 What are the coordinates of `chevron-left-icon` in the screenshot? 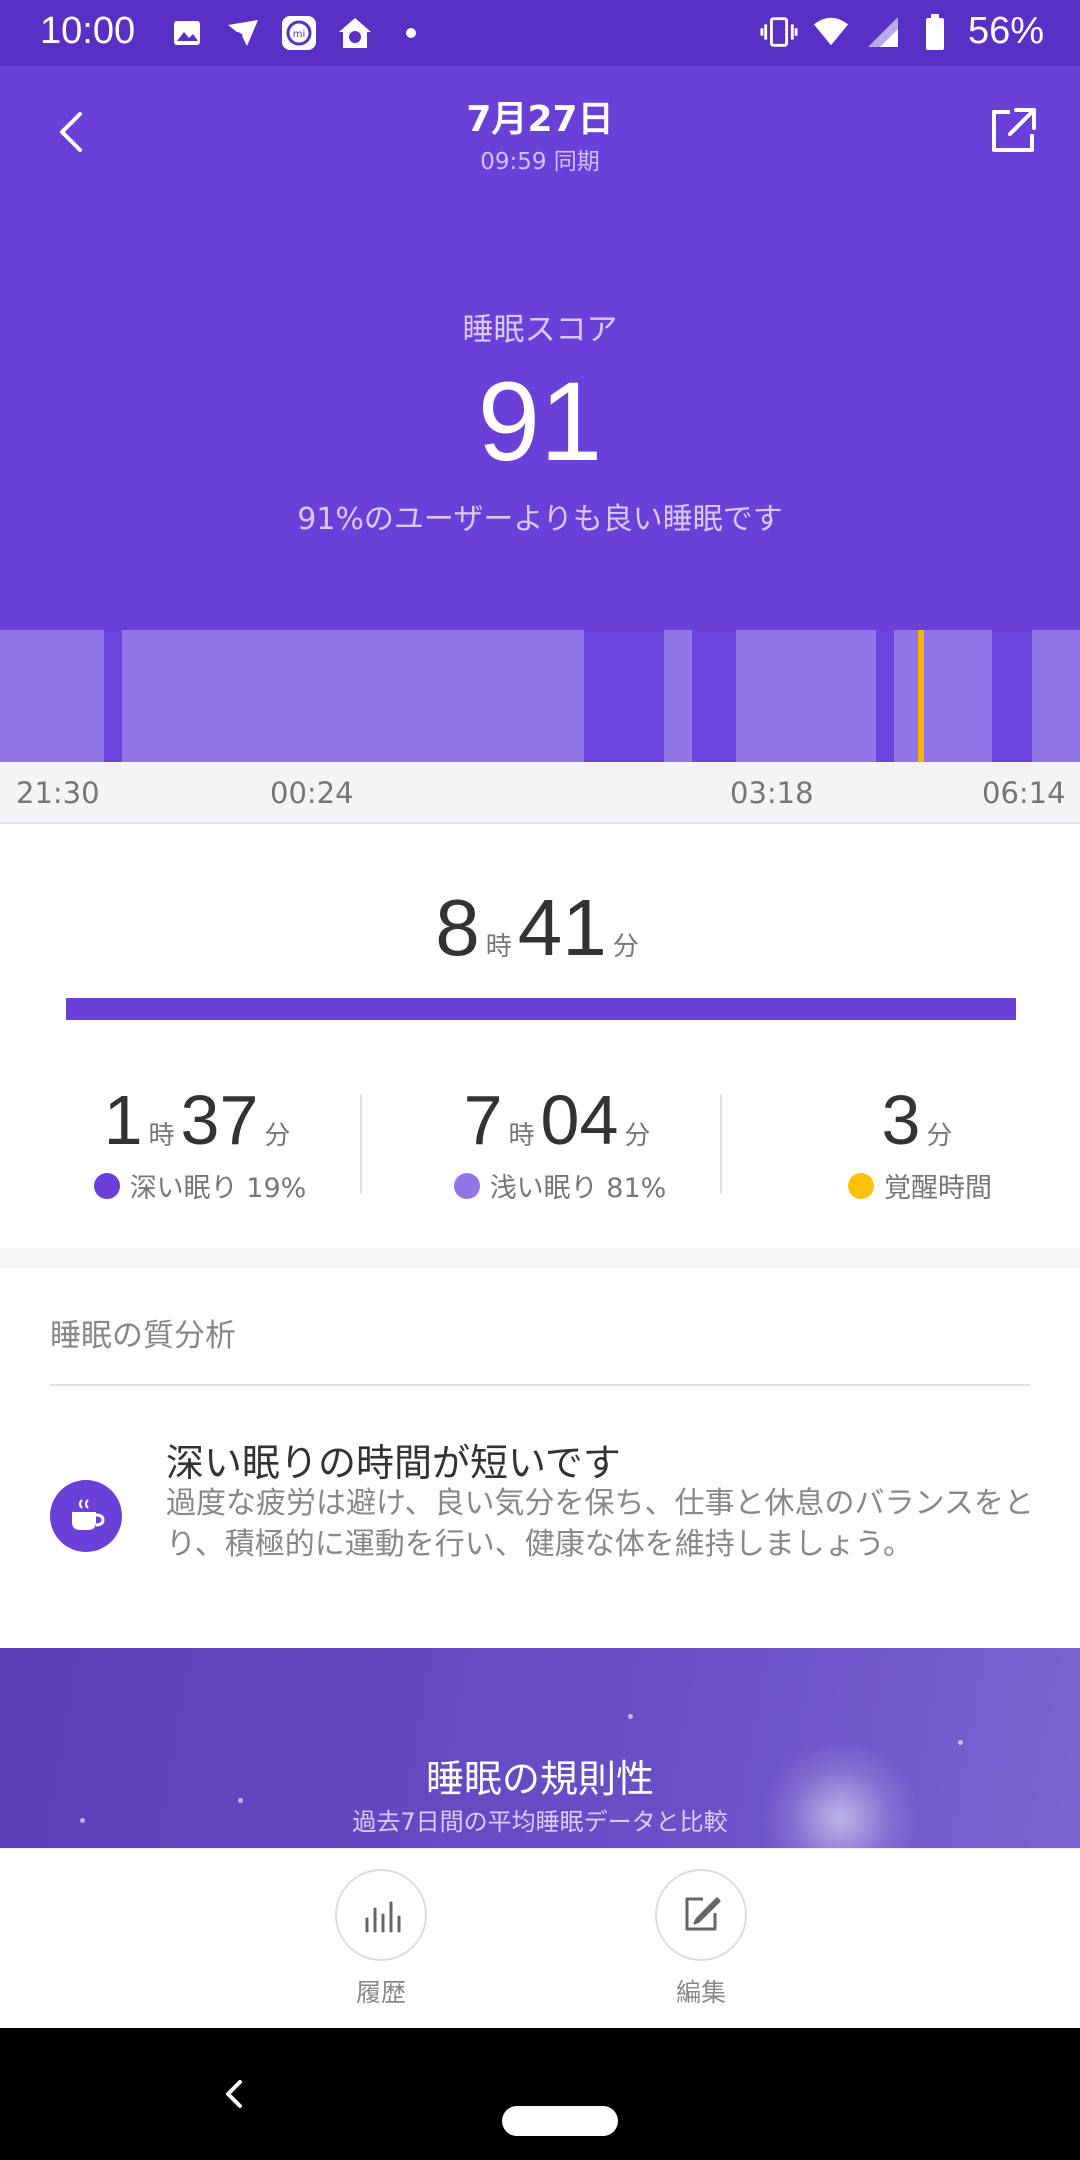 It's located at (234, 2094).